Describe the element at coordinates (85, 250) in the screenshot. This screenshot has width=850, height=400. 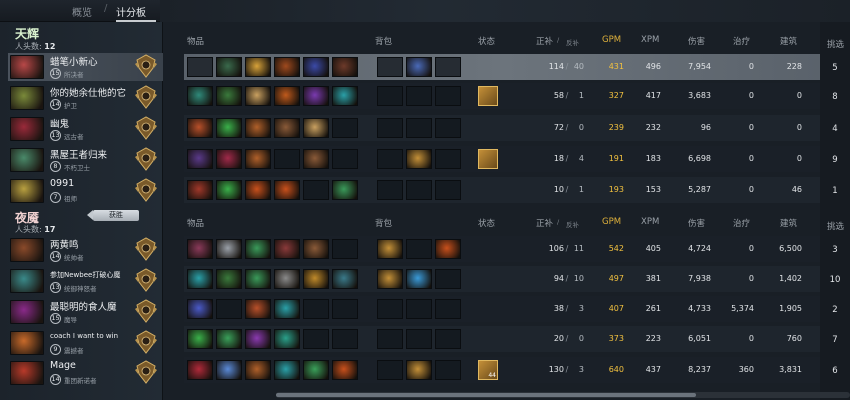
I see `player-card: 两黄鸣 14 统帅者` at that location.